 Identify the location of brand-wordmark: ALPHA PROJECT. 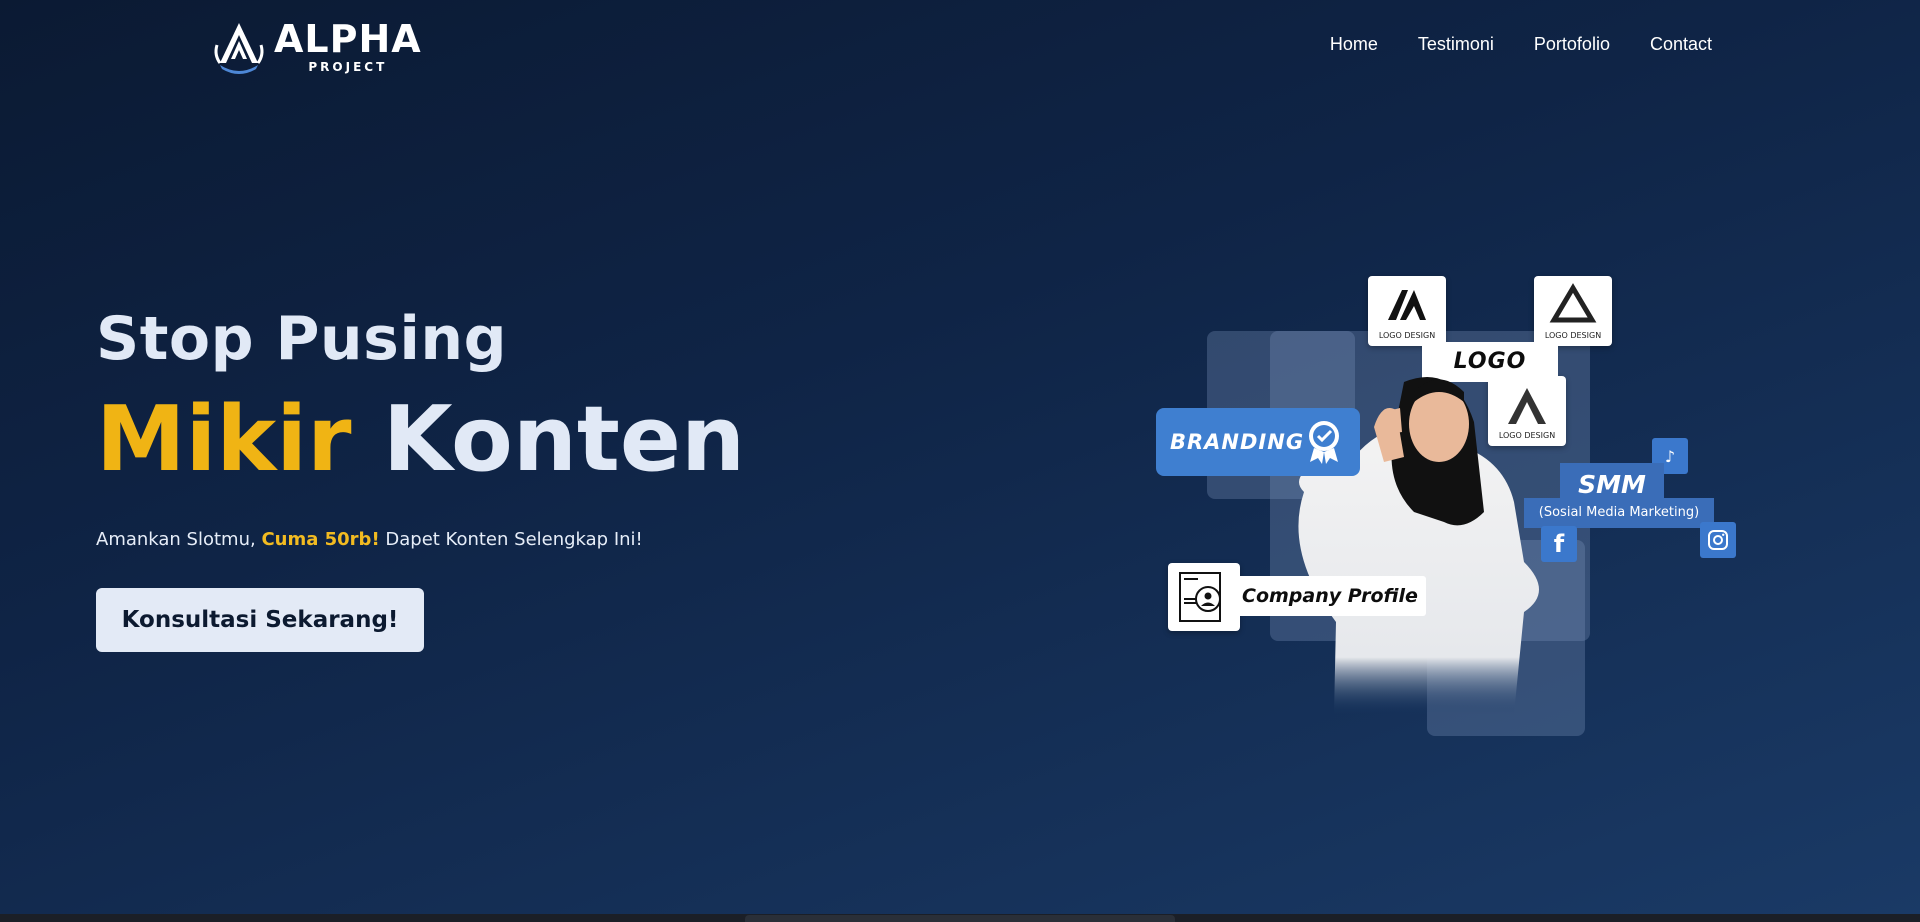
(348, 47).